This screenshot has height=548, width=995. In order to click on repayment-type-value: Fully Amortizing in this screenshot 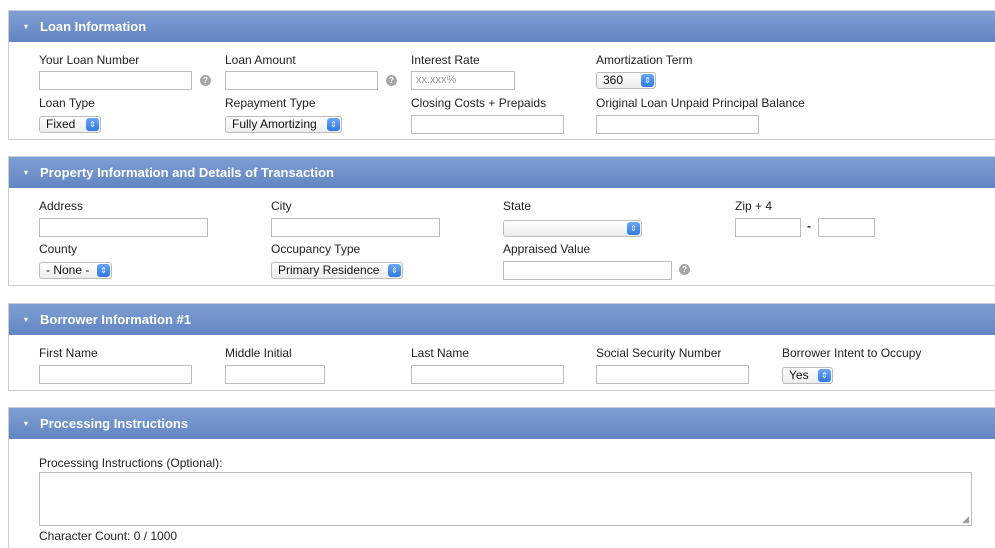, I will do `click(274, 124)`.